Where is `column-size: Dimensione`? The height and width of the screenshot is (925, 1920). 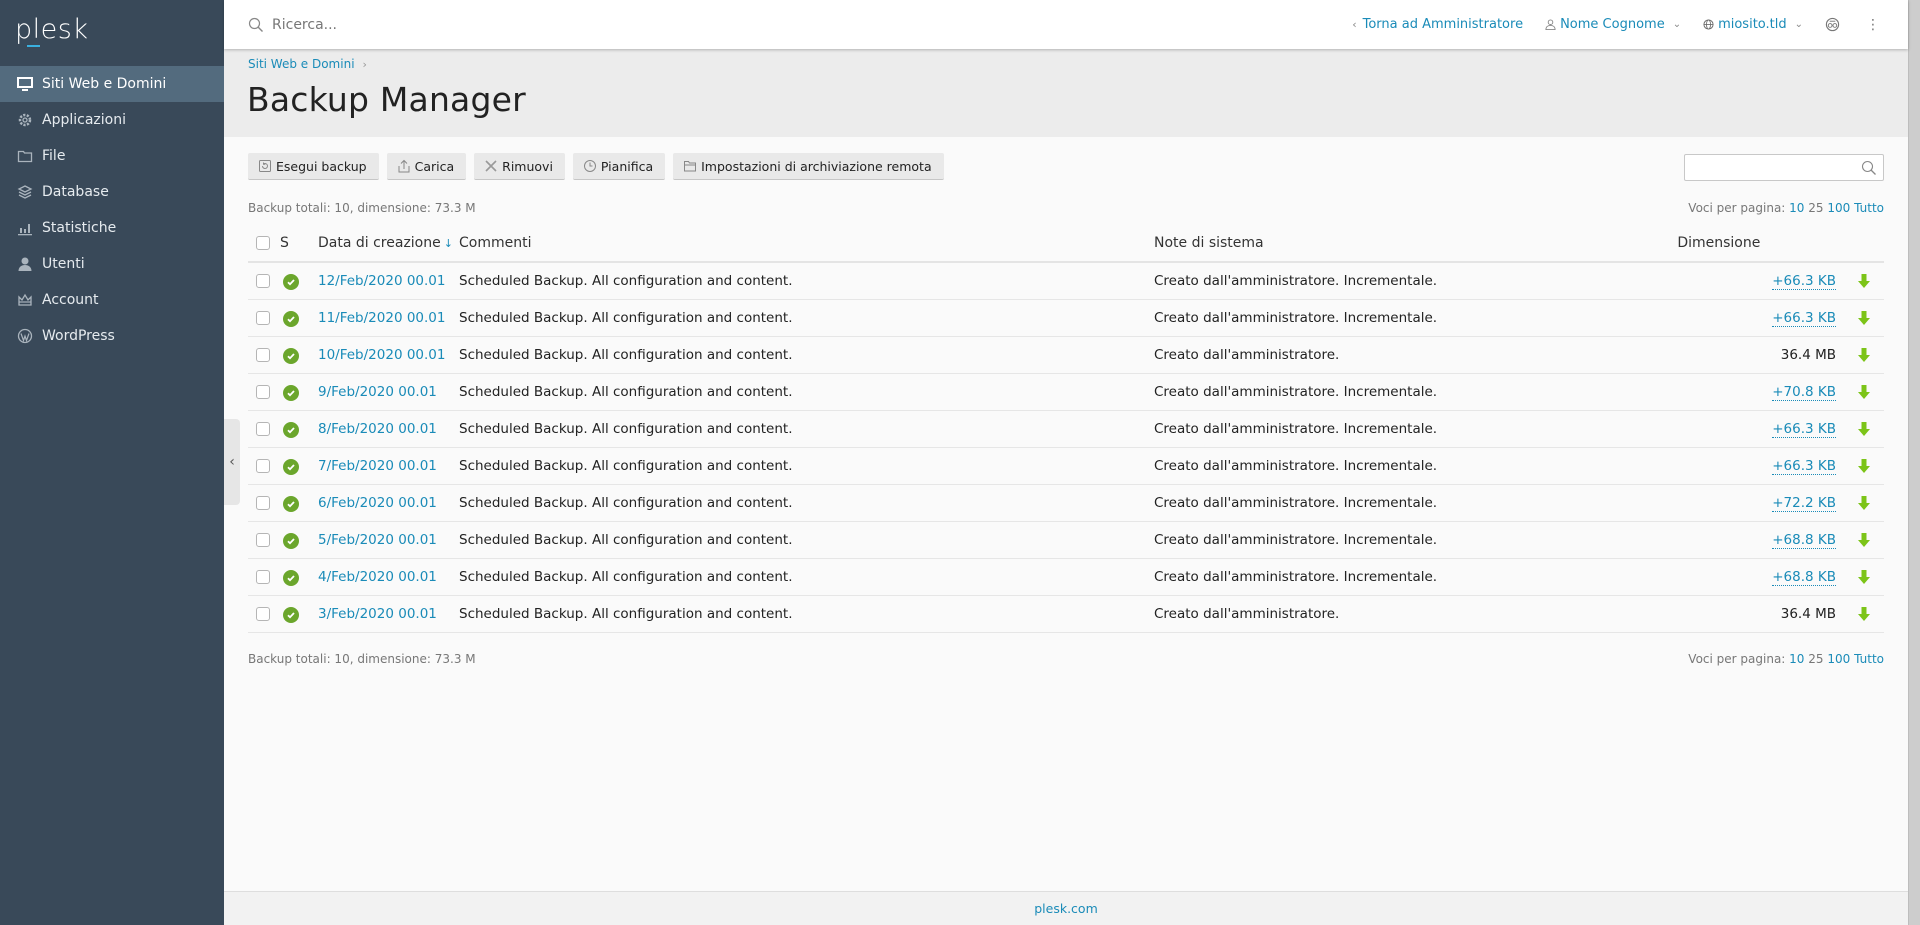
column-size: Dimensione is located at coordinates (1780, 244).